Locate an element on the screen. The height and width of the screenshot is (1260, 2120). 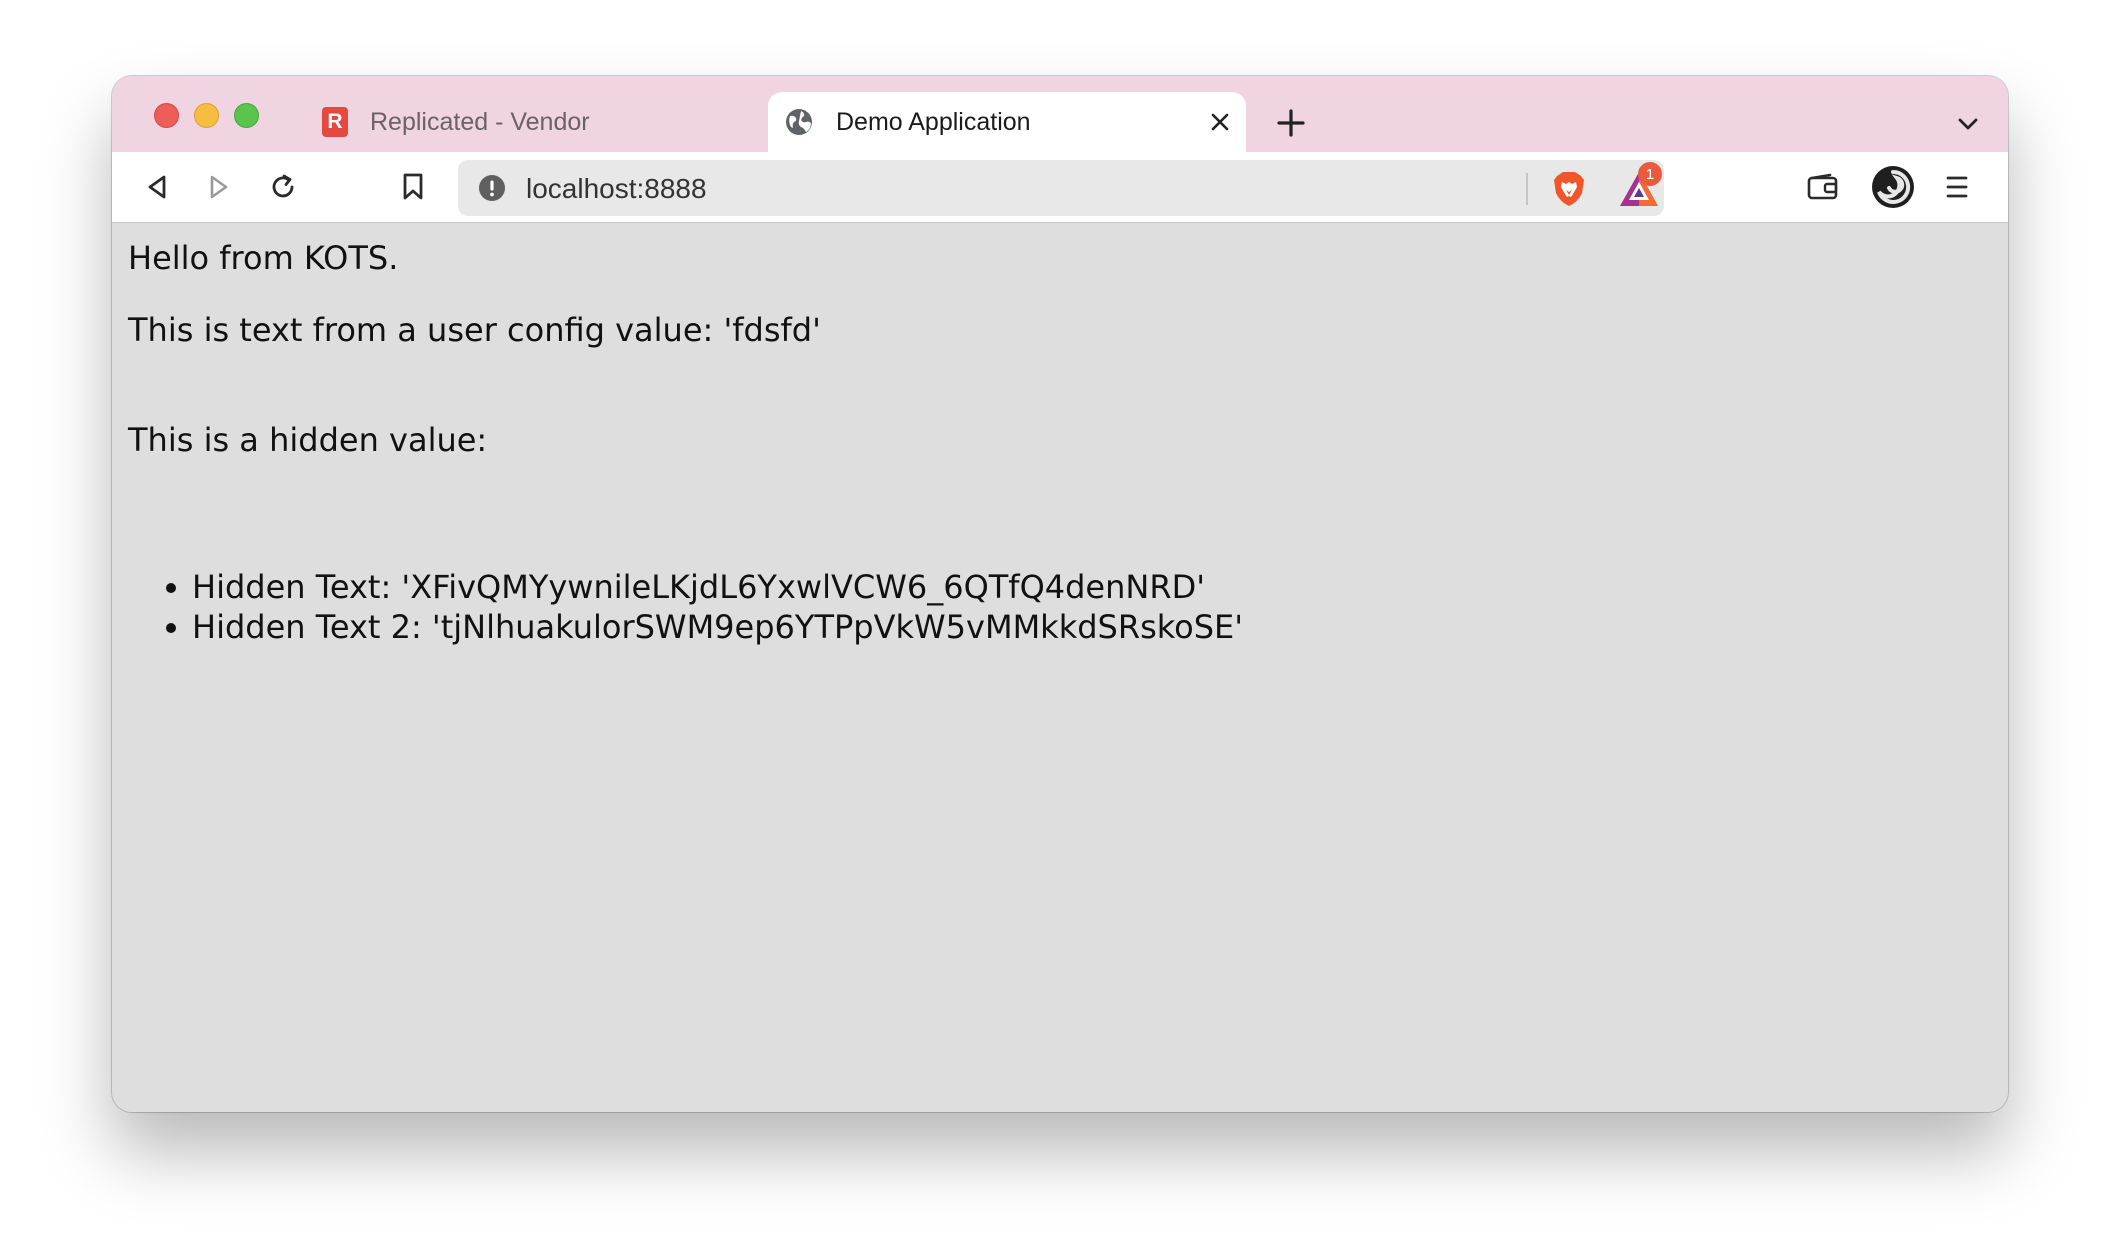
back-button is located at coordinates (157, 187).